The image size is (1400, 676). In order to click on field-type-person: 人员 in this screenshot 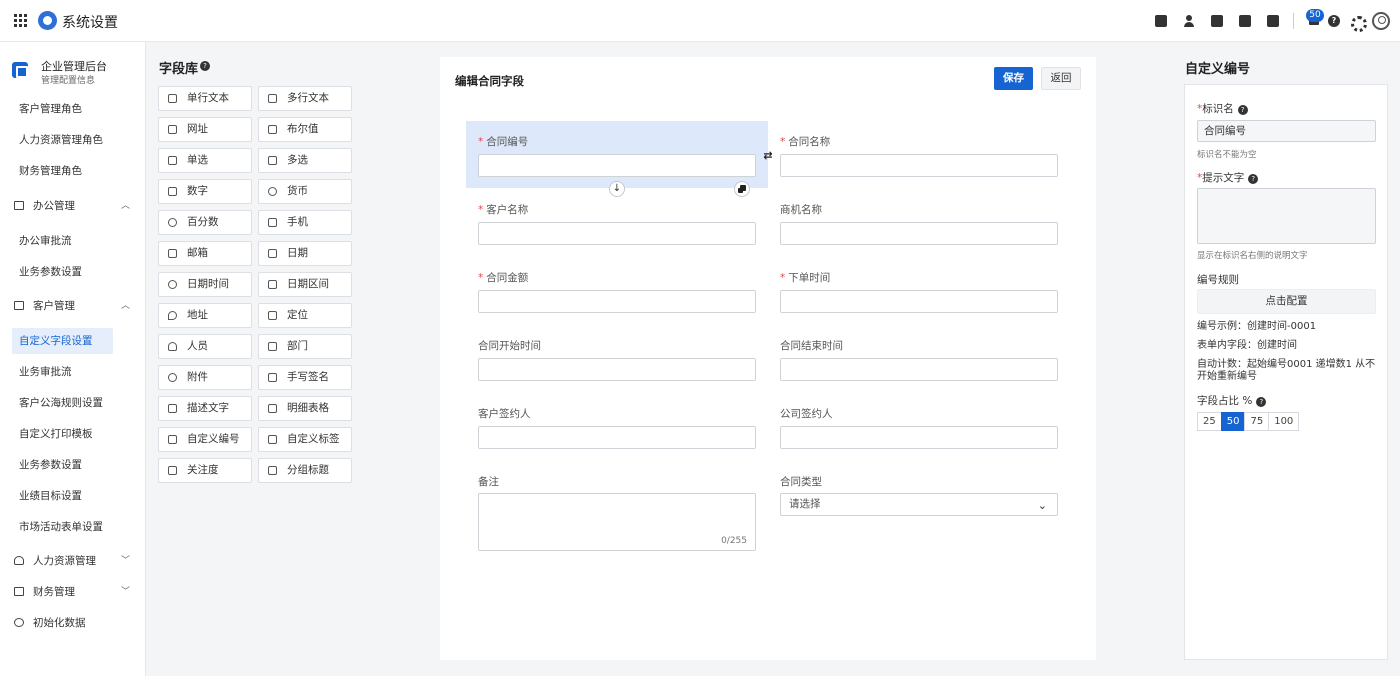, I will do `click(205, 346)`.